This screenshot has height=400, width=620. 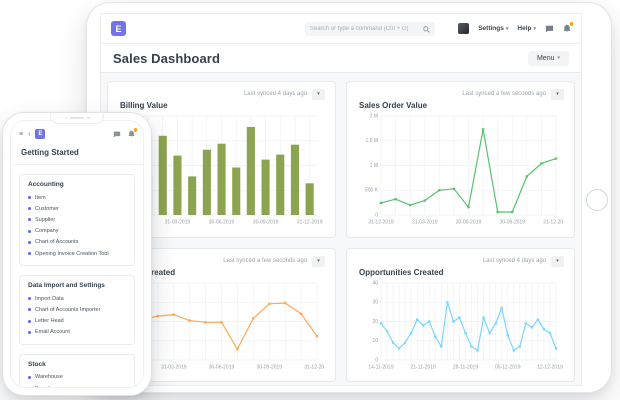 I want to click on list-item: Import Data, so click(x=77, y=298).